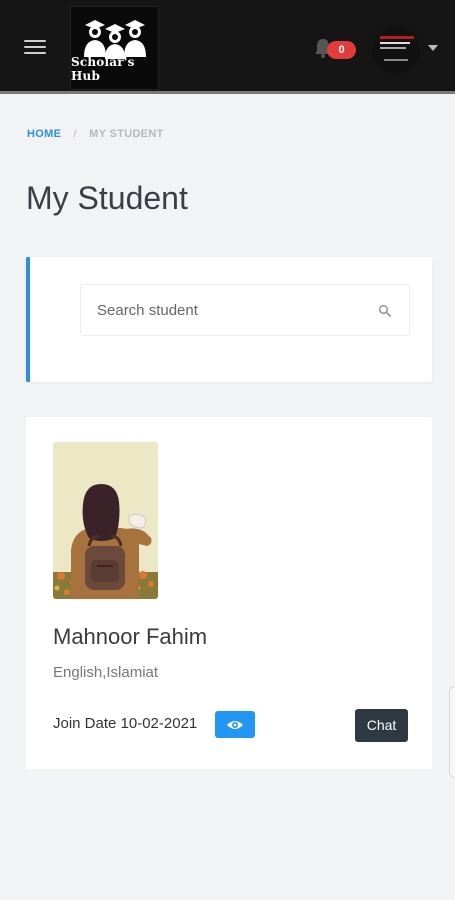  Describe the element at coordinates (130, 636) in the screenshot. I see `student-name: Mahnoor Fahim` at that location.